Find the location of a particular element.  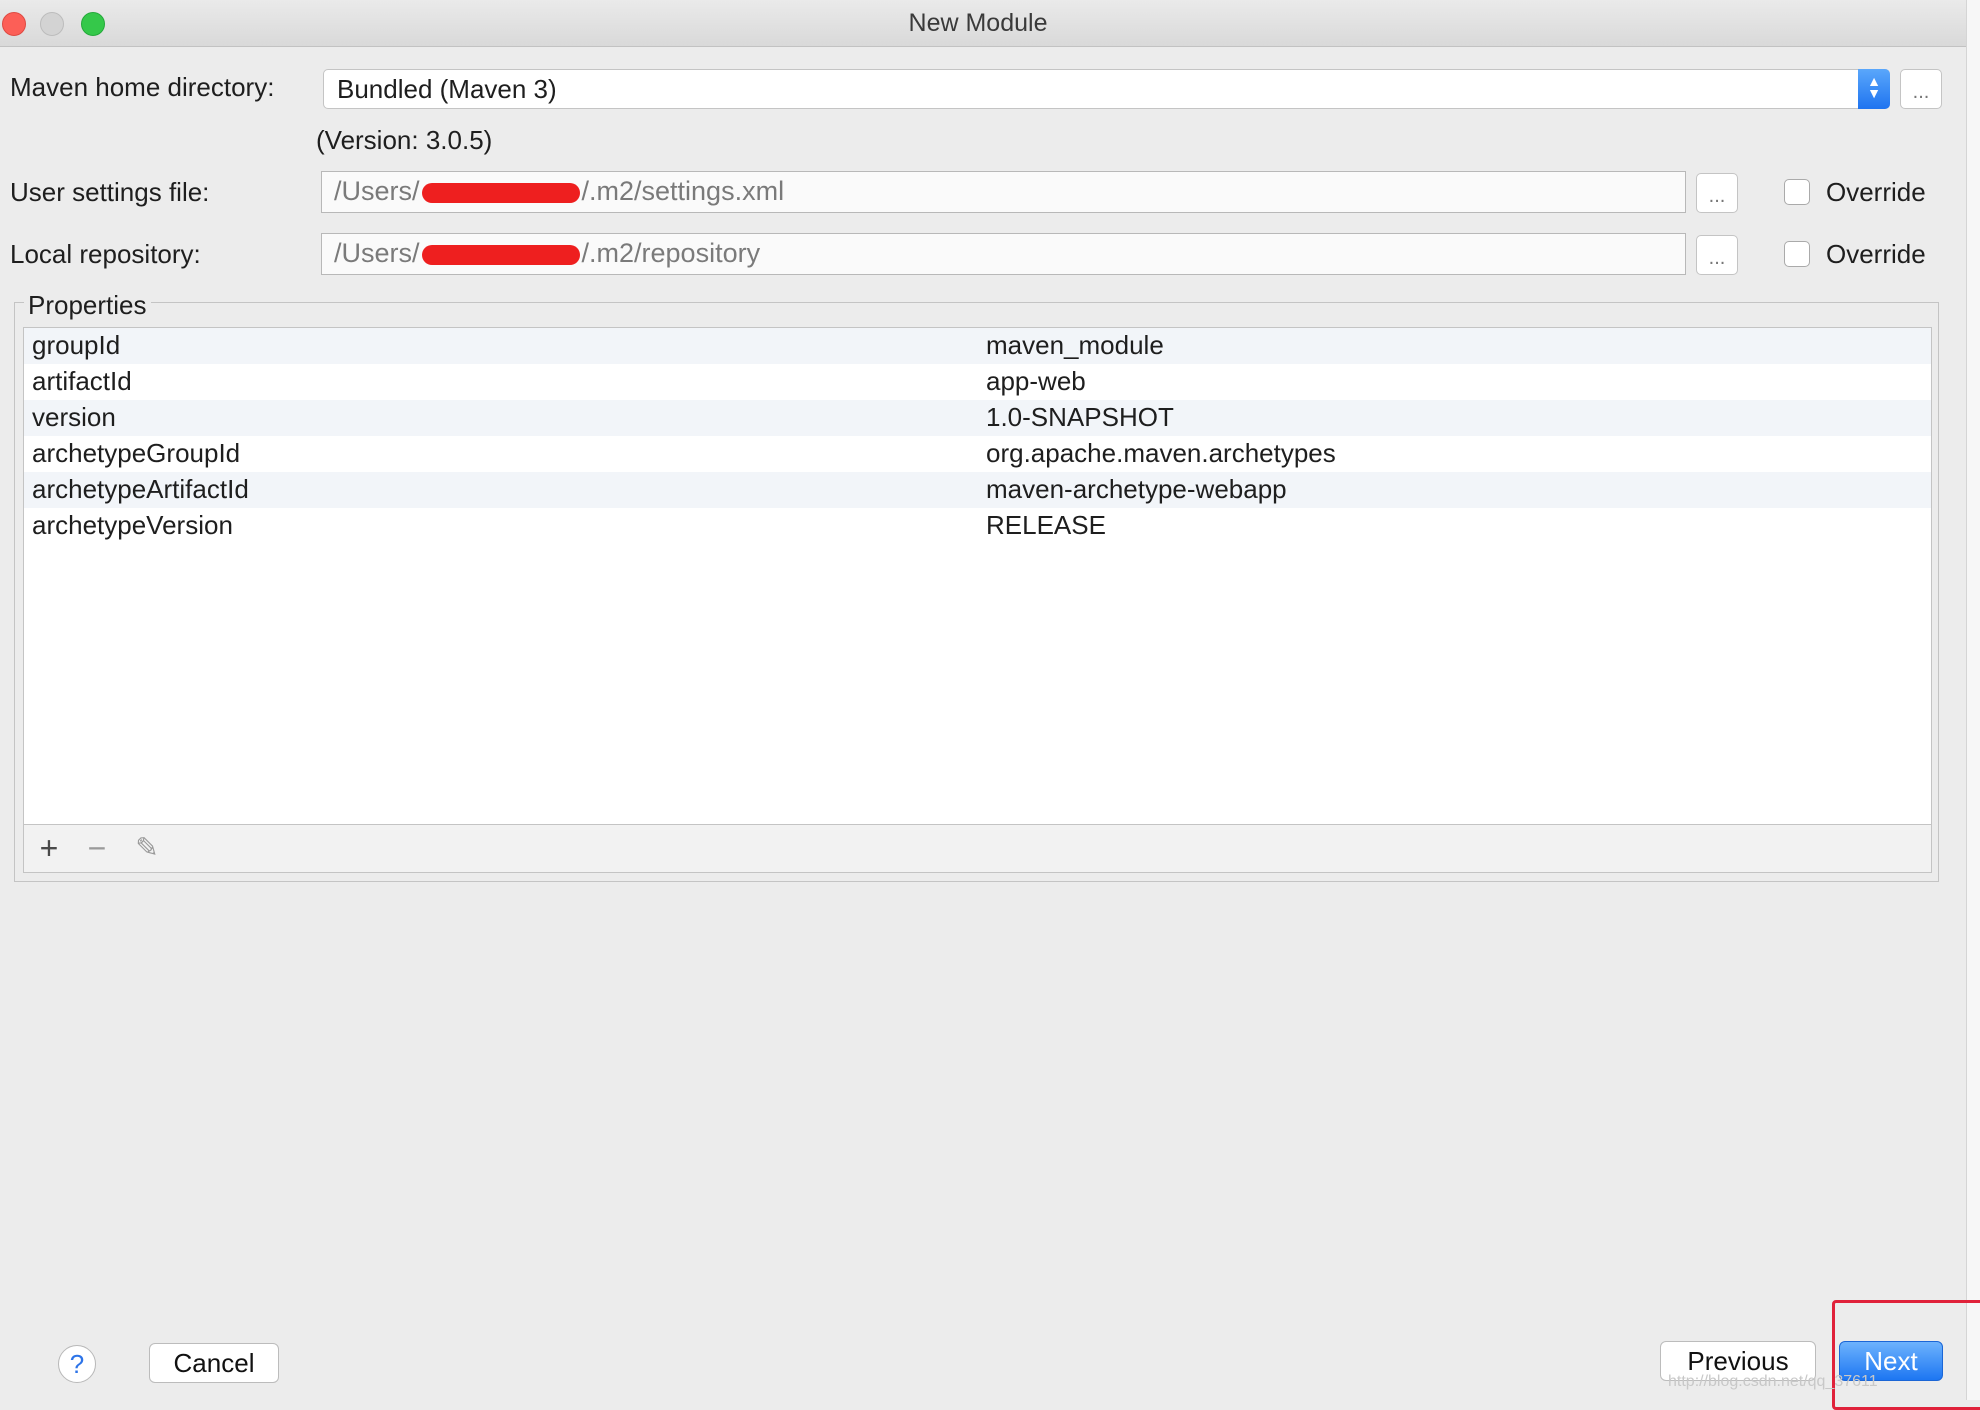

local-repo-override-label: Override is located at coordinates (1876, 254).